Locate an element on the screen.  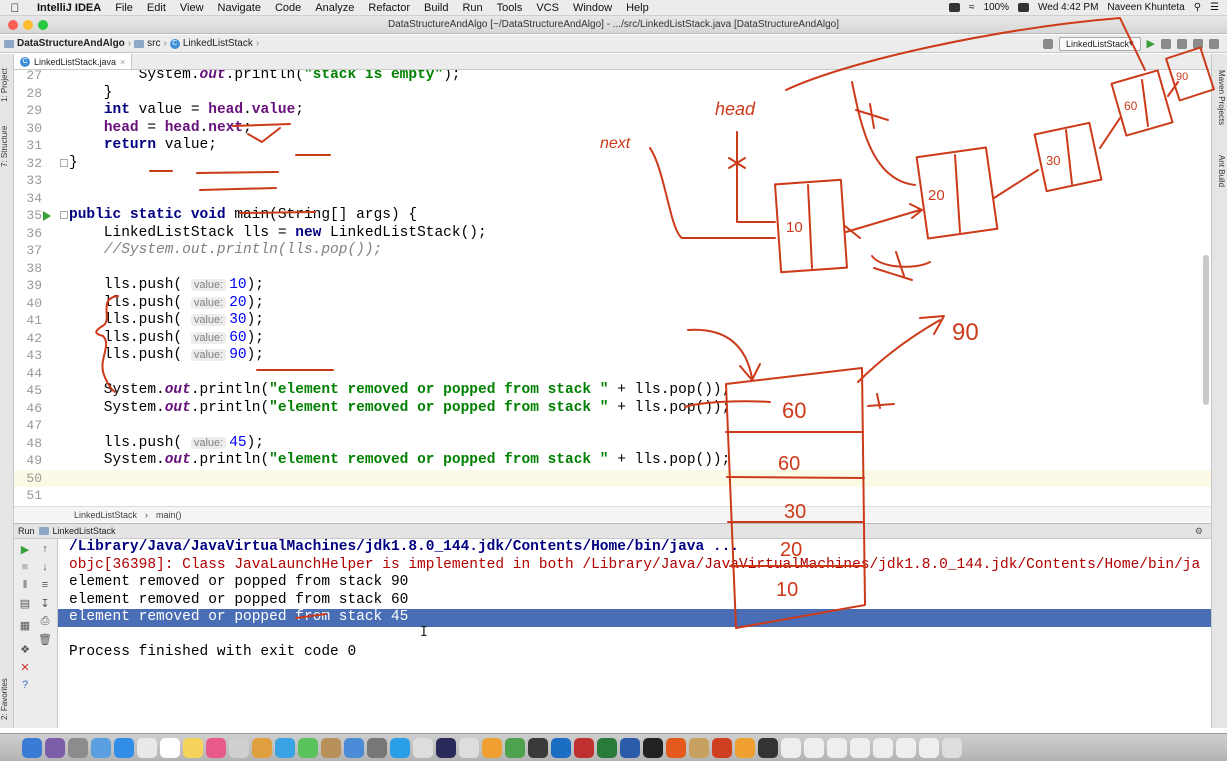
dump-threads-icon: ▤ is located at coordinates (25, 603).